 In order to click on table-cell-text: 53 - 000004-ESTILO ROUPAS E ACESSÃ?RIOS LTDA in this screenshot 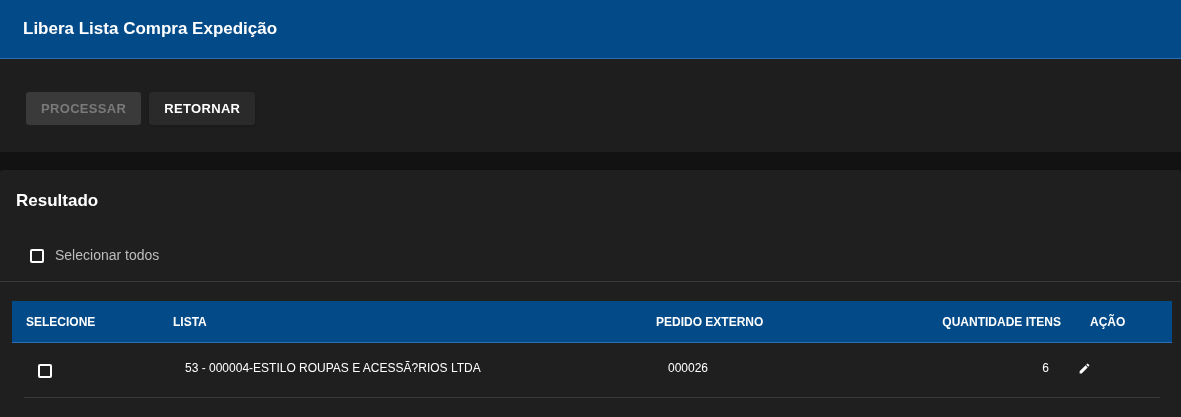, I will do `click(333, 368)`.